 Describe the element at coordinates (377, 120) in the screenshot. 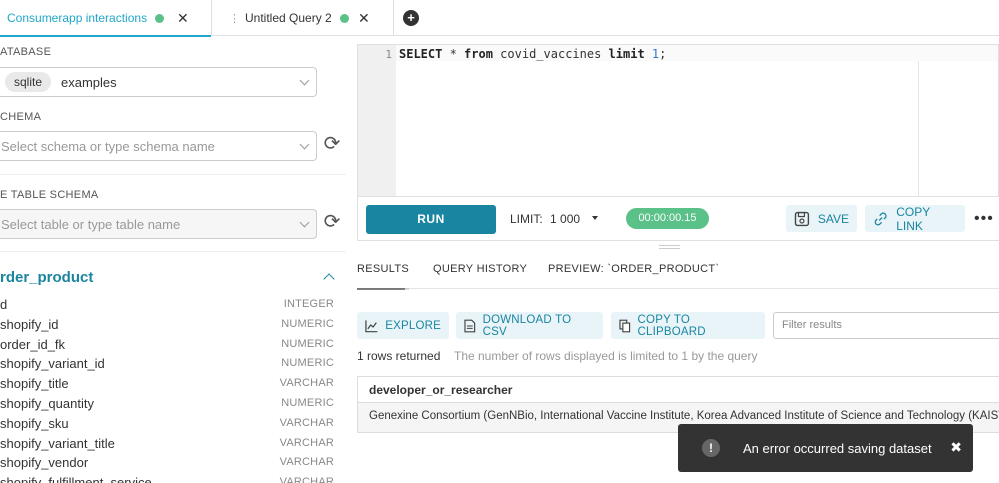

I see `editor-gutter: 1` at that location.